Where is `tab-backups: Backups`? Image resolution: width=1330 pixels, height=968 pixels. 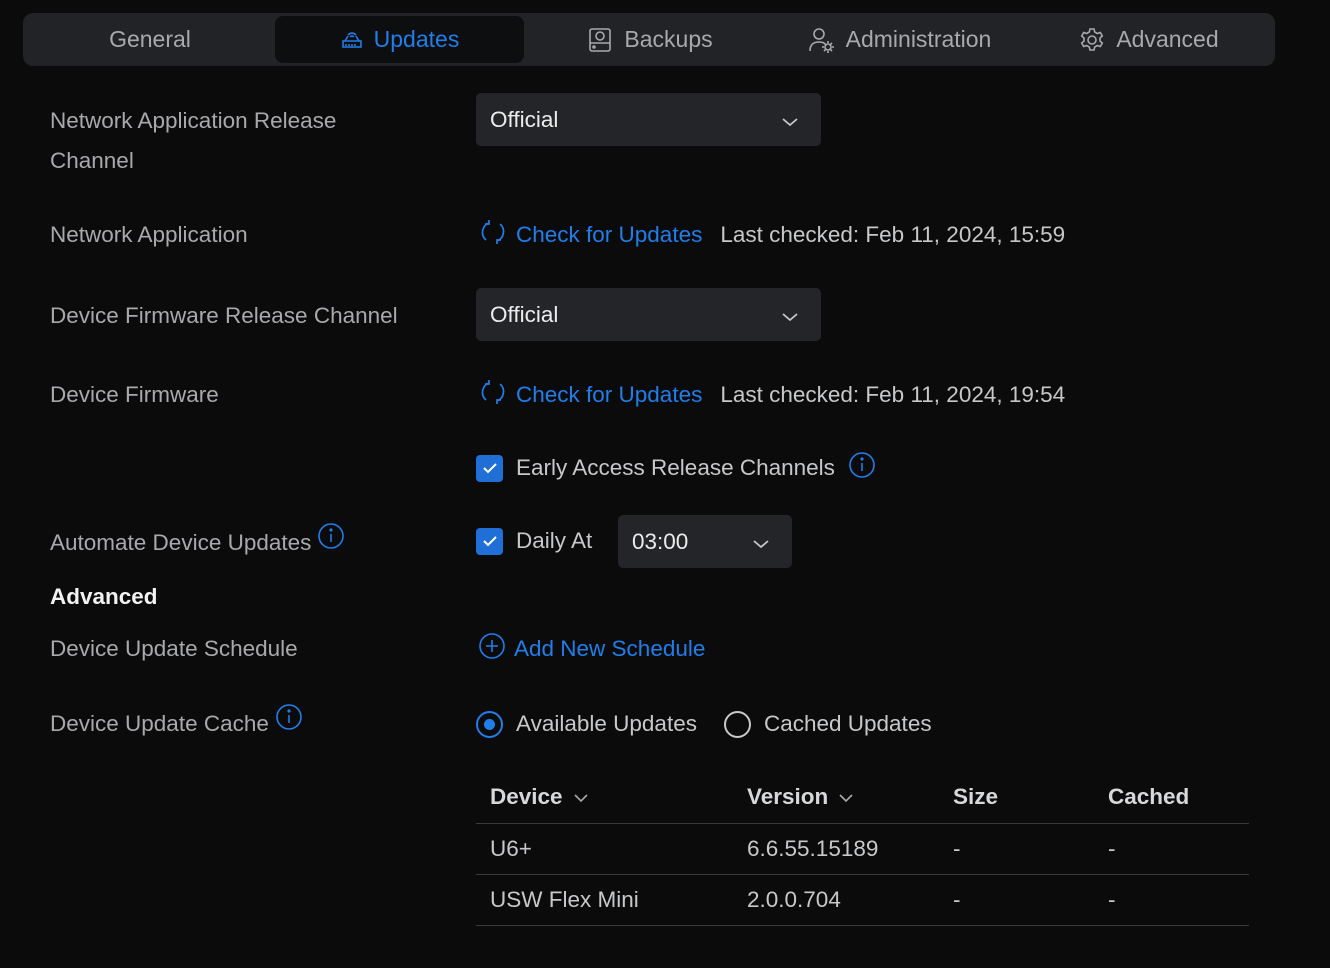
tab-backups: Backups is located at coordinates (649, 39).